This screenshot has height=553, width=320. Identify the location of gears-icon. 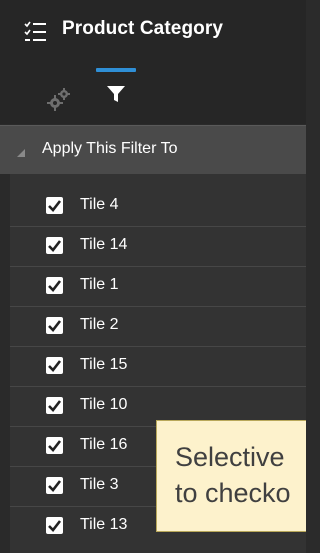
(58, 99).